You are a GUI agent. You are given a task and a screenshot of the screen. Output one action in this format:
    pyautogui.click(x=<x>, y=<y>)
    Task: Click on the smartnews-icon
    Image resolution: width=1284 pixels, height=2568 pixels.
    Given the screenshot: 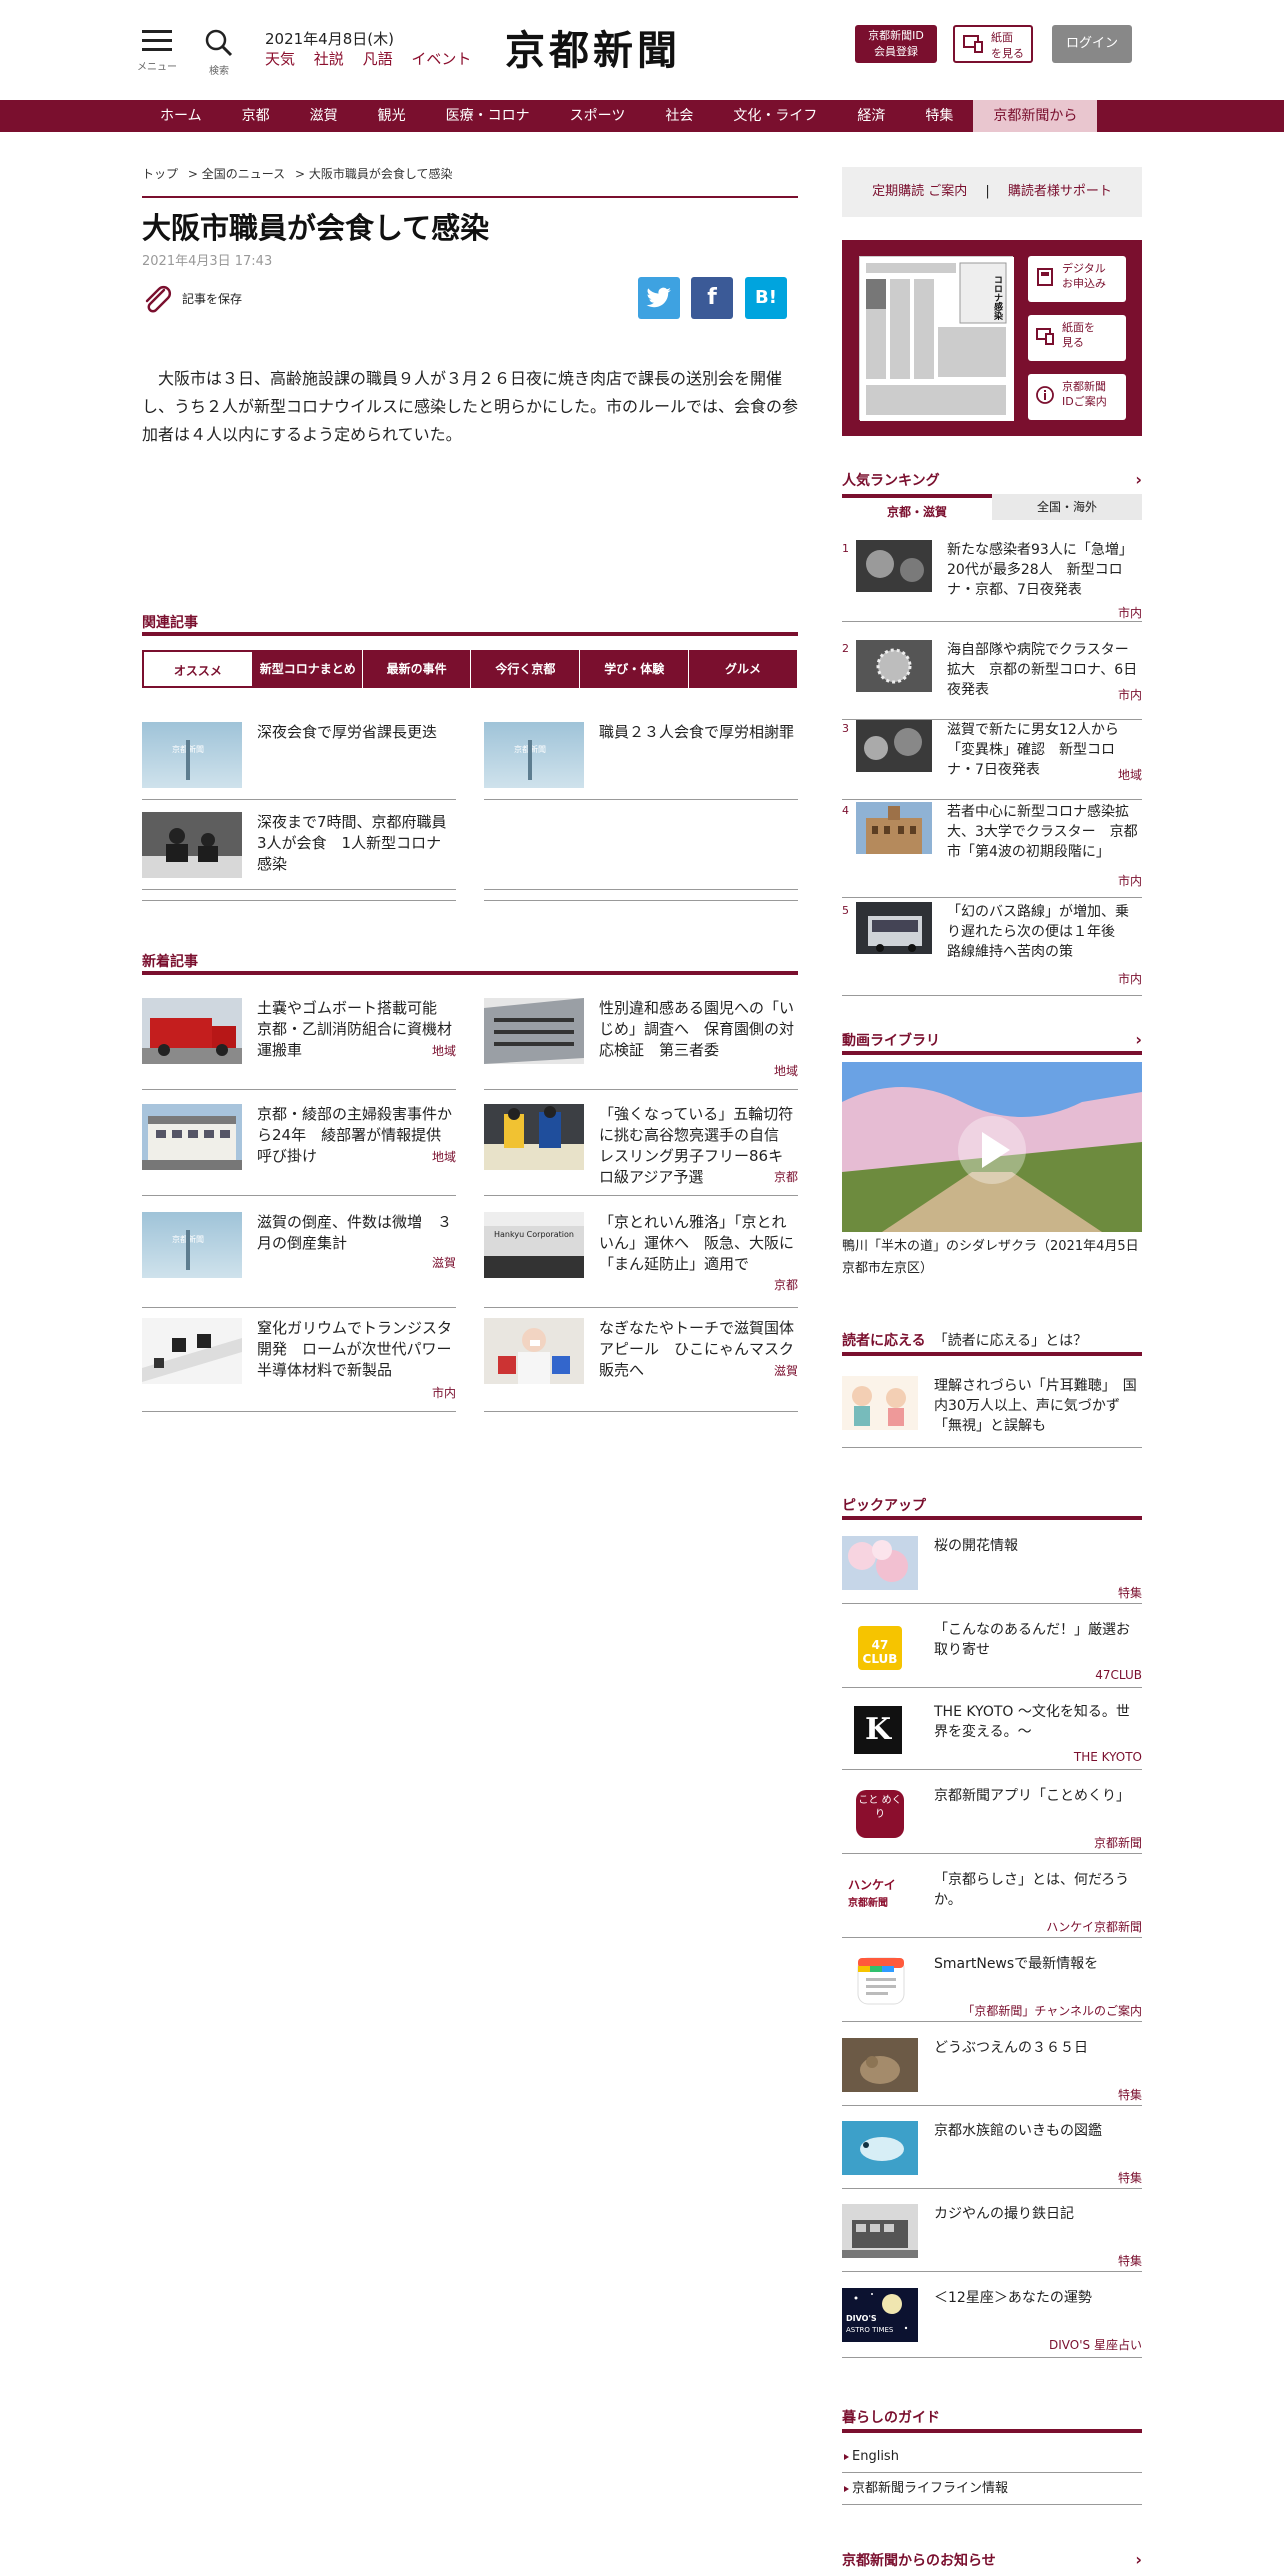 What is the action you would take?
    pyautogui.click(x=880, y=1981)
    